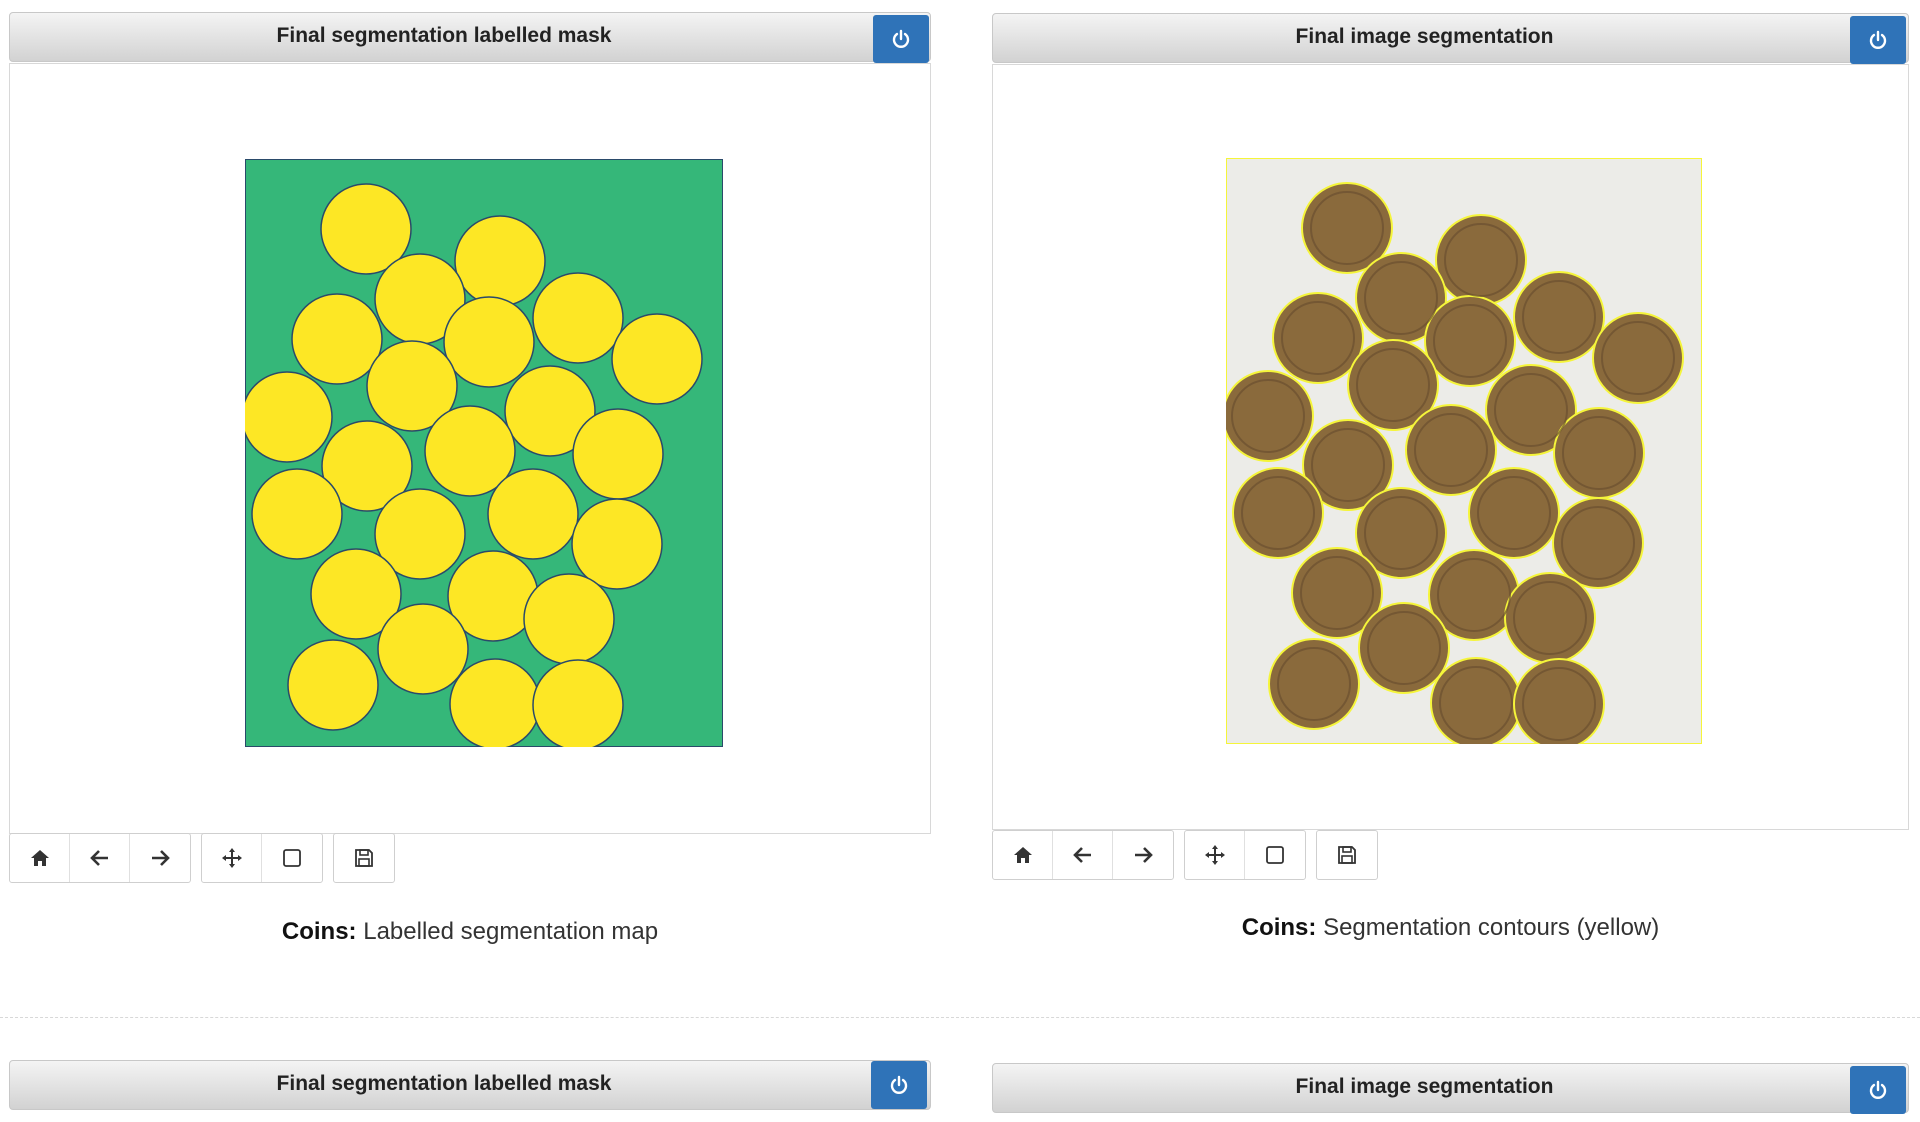  I want to click on figure-caption: Coins: Labelled segmentation map, so click(470, 932).